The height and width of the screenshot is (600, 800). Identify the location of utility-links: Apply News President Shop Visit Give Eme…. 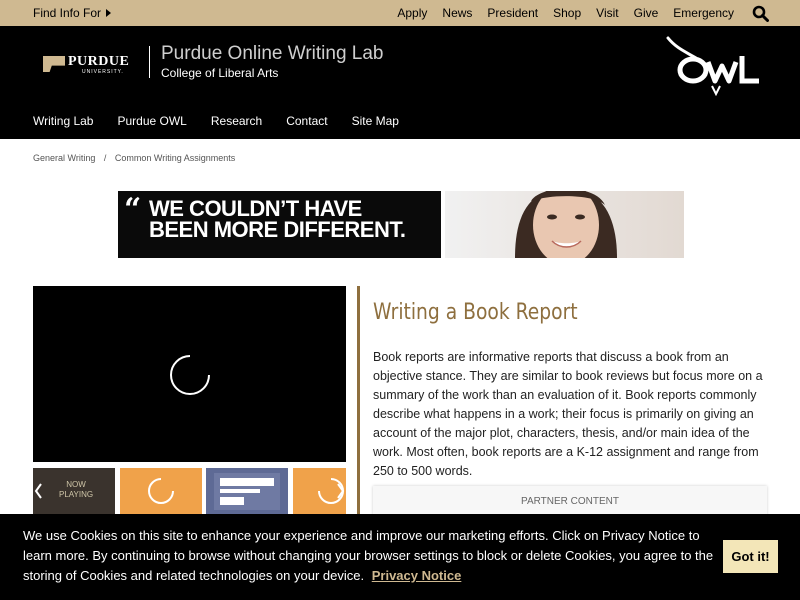
(558, 13).